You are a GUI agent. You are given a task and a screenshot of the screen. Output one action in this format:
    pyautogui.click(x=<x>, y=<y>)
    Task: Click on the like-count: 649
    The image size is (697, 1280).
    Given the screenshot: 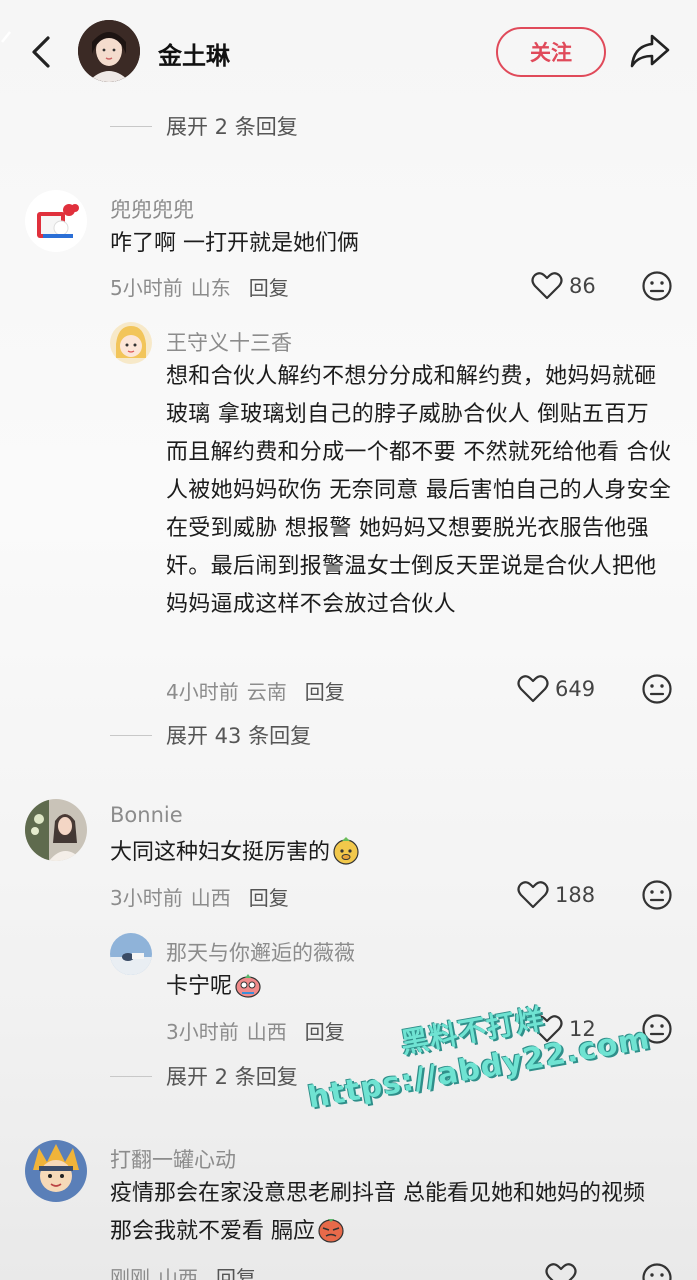 What is the action you would take?
    pyautogui.click(x=575, y=689)
    